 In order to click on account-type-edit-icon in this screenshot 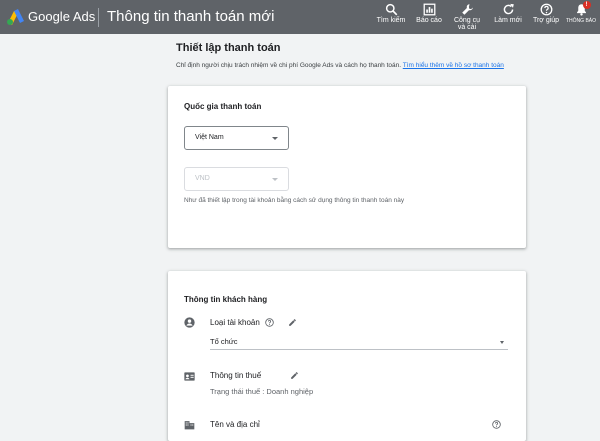, I will do `click(292, 322)`.